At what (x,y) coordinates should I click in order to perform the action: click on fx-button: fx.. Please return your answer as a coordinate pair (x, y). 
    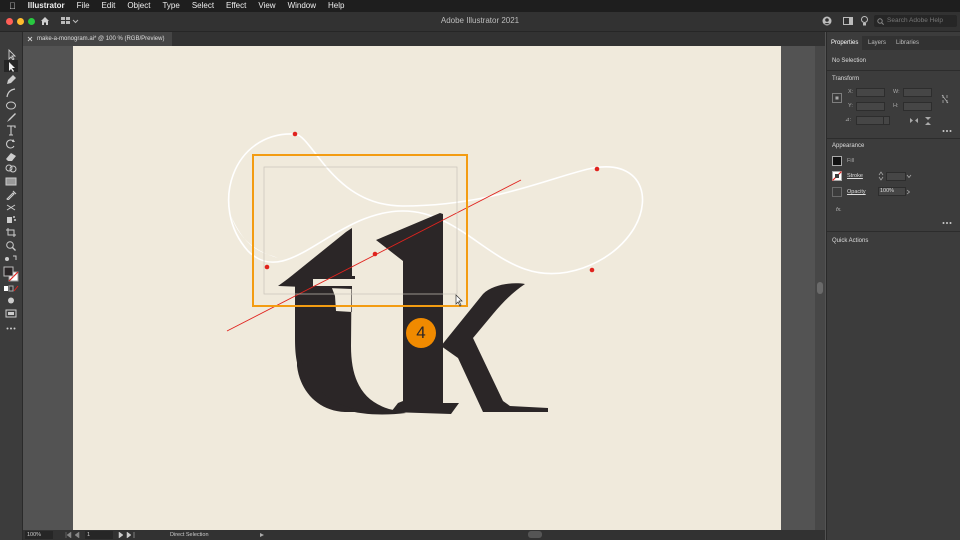
    Looking at the image, I should click on (839, 210).